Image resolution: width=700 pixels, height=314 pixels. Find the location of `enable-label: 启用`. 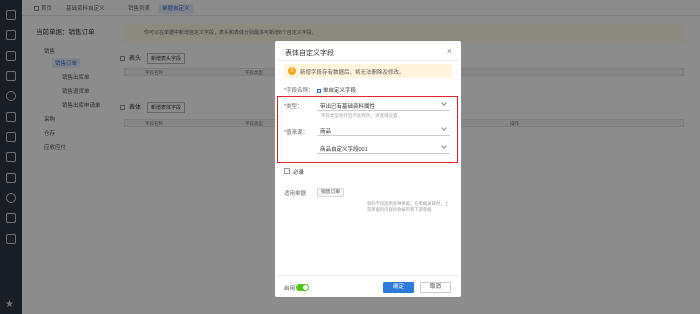

enable-label: 启用 is located at coordinates (290, 289).